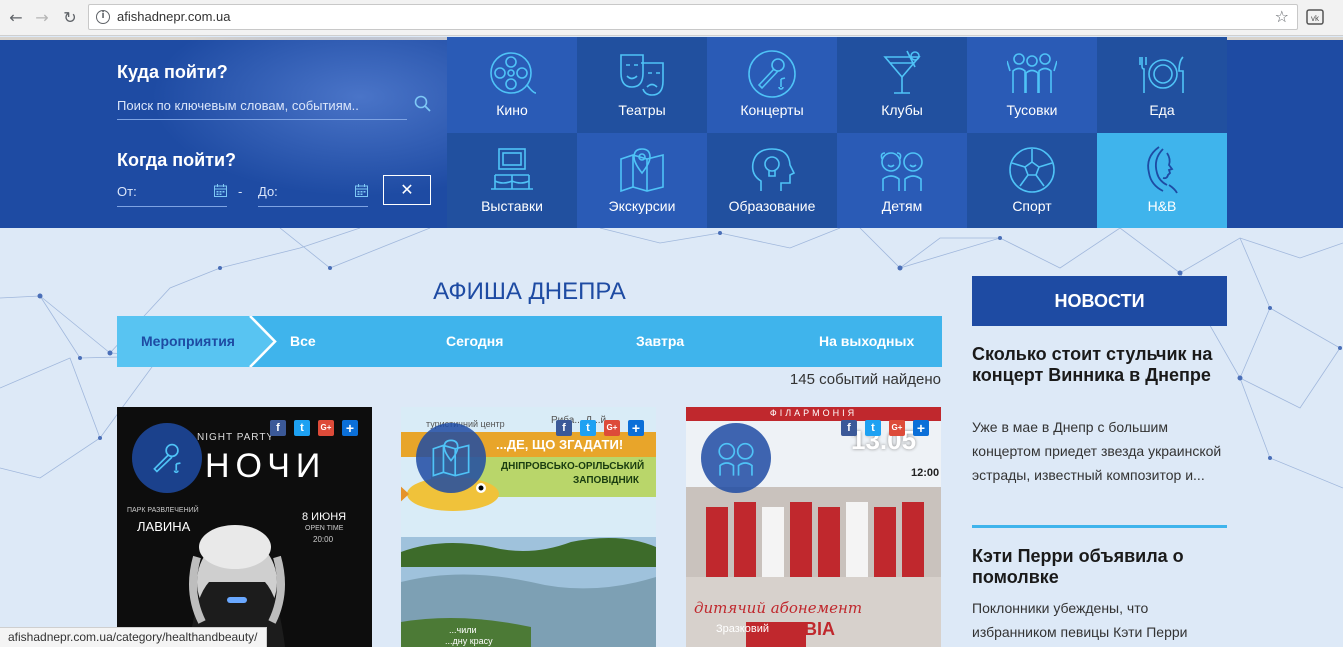  I want to click on lightbulb-head-icon, so click(773, 169).